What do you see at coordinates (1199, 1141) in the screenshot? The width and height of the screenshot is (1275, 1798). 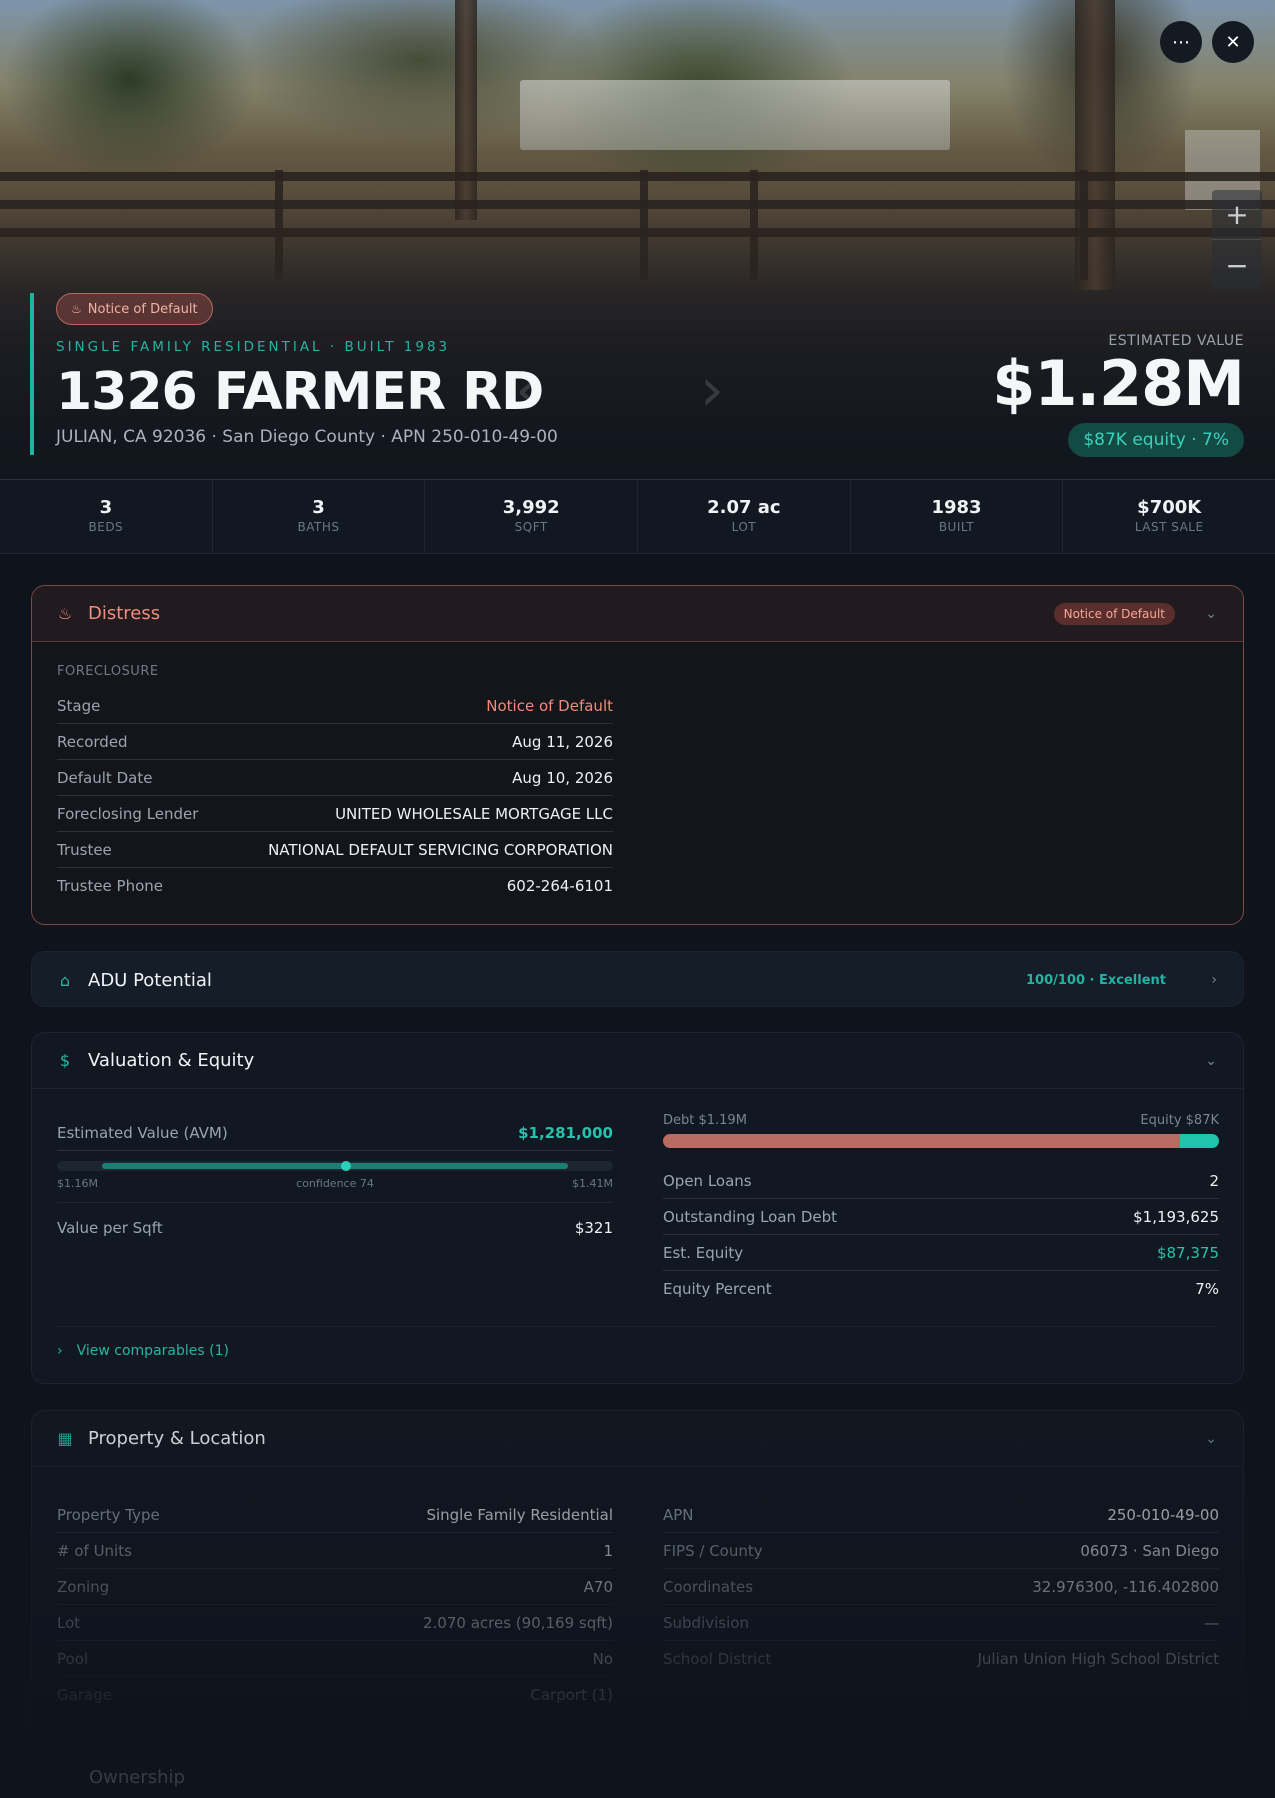 I see `equity-segment` at bounding box center [1199, 1141].